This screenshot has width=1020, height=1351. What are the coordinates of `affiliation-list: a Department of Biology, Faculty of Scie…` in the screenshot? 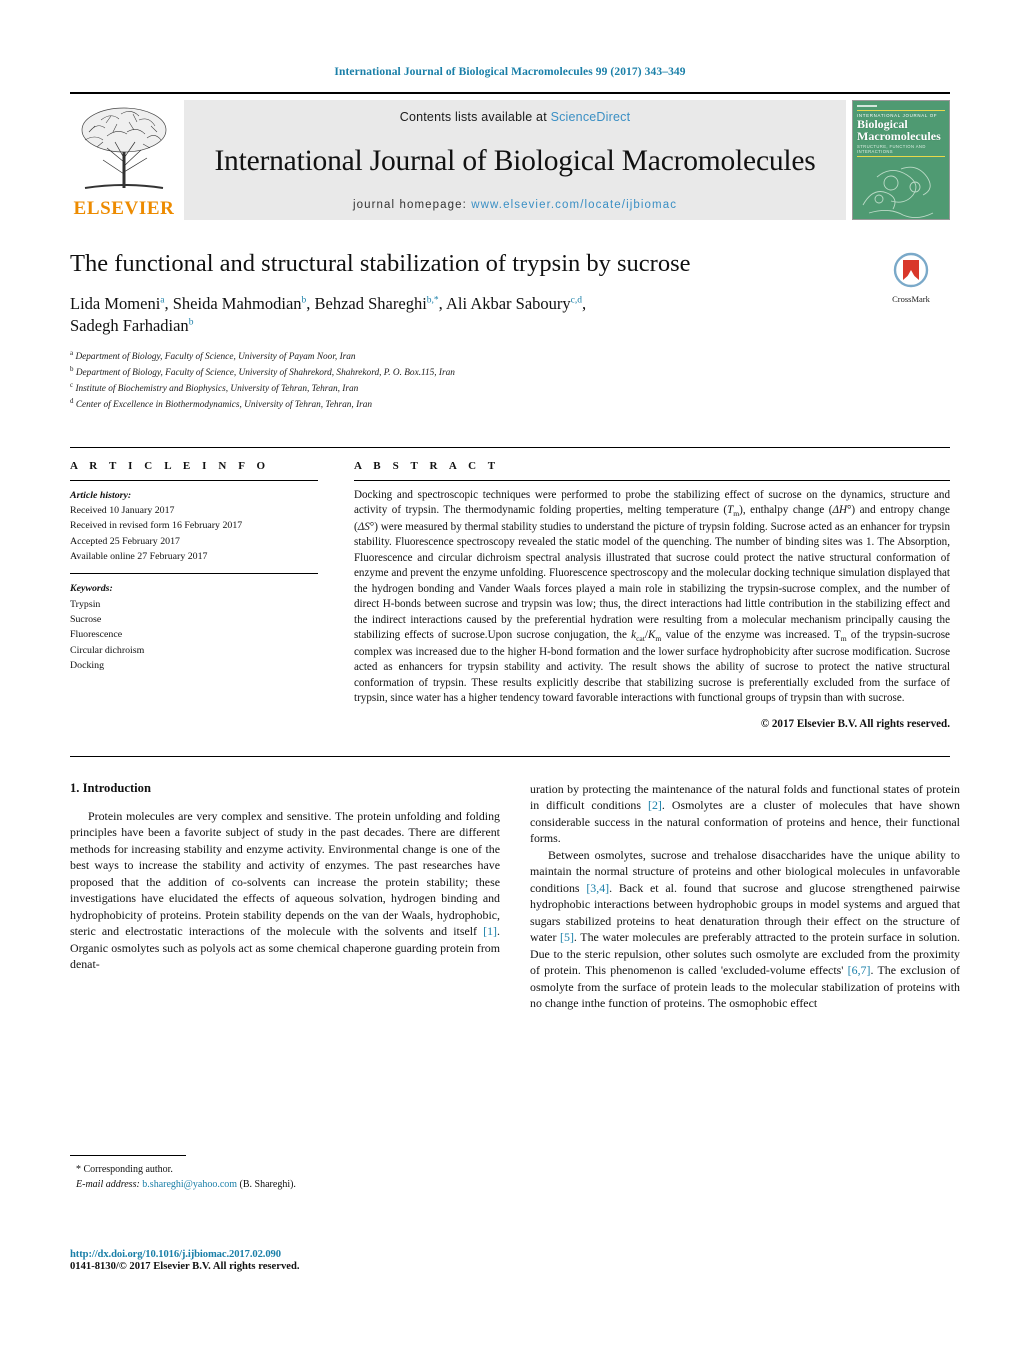 It's located at (510, 380).